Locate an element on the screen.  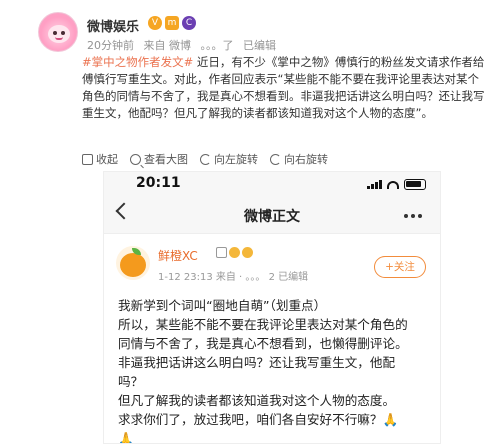
image-toolbar: 收起 查看大图 向左旋转 向右旋转 is located at coordinates (205, 159).